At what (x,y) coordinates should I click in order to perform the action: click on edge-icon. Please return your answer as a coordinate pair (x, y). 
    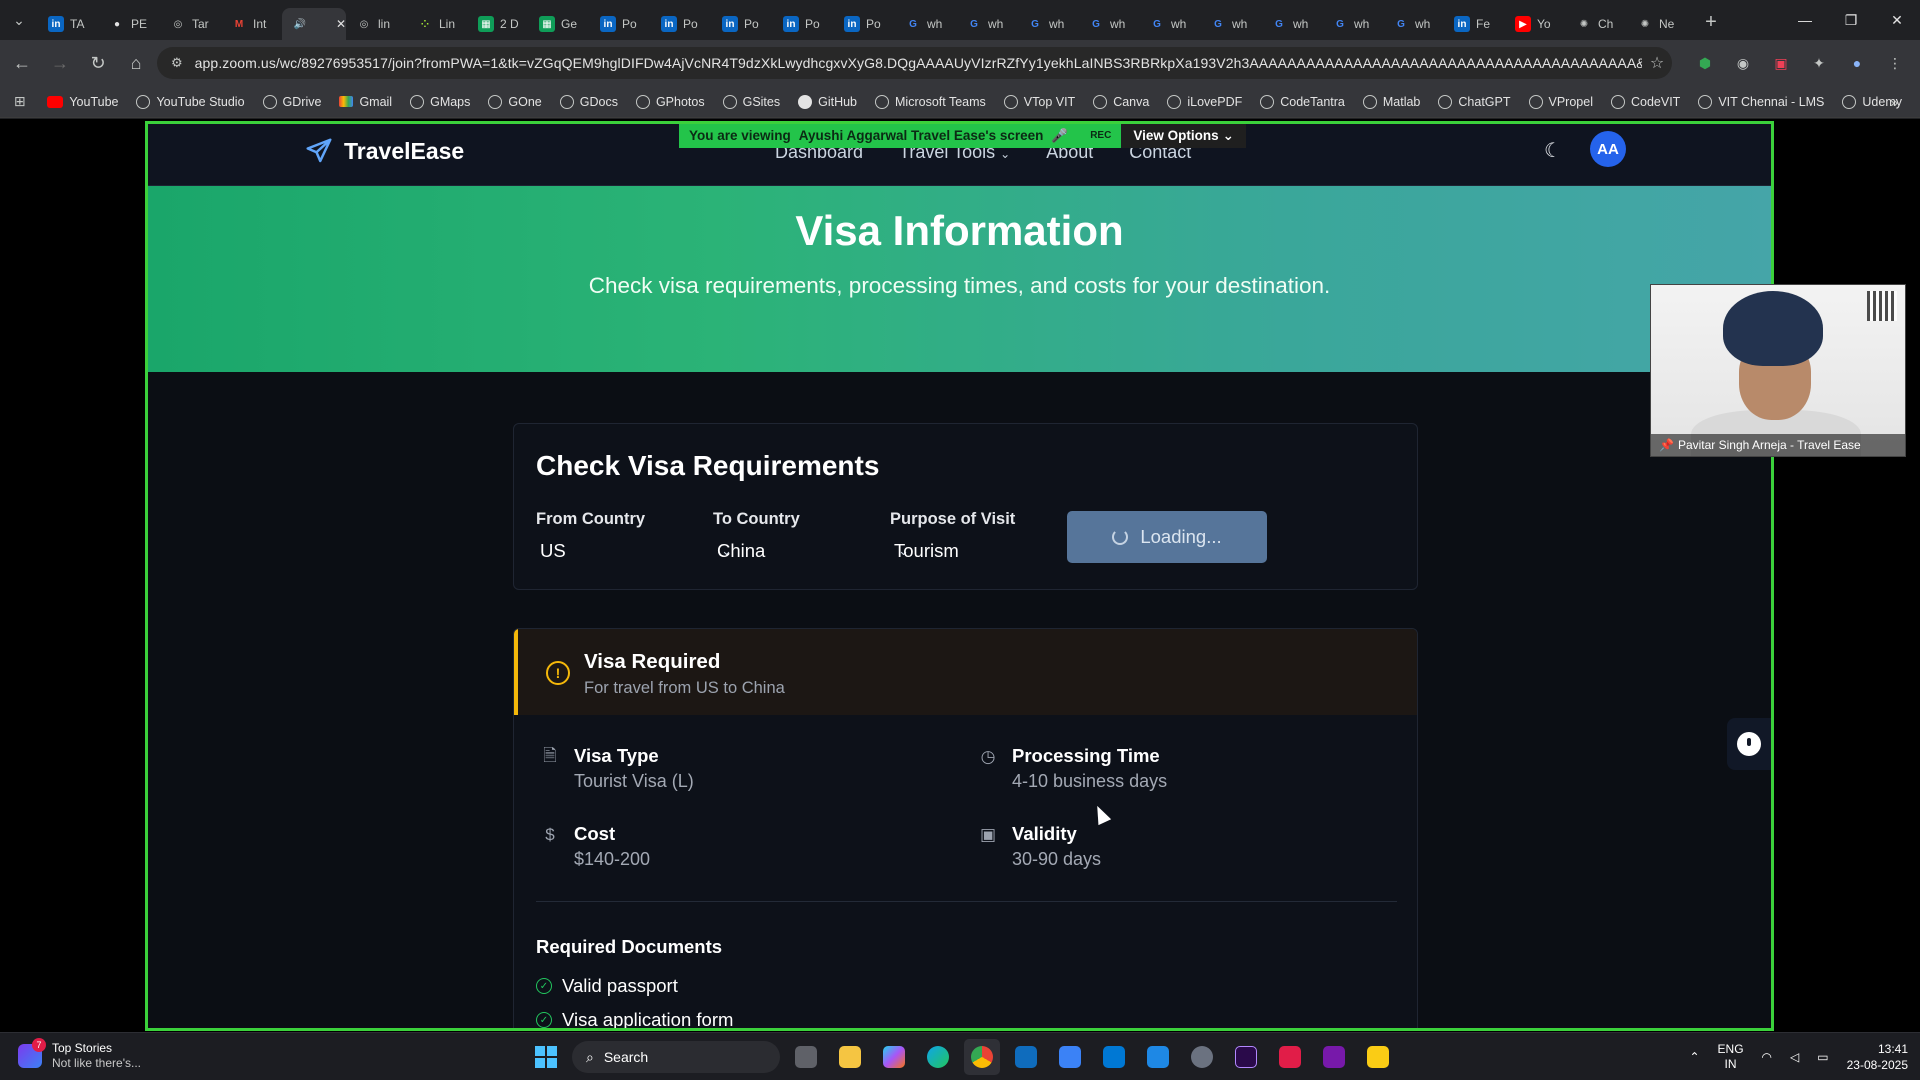
    Looking at the image, I should click on (938, 1057).